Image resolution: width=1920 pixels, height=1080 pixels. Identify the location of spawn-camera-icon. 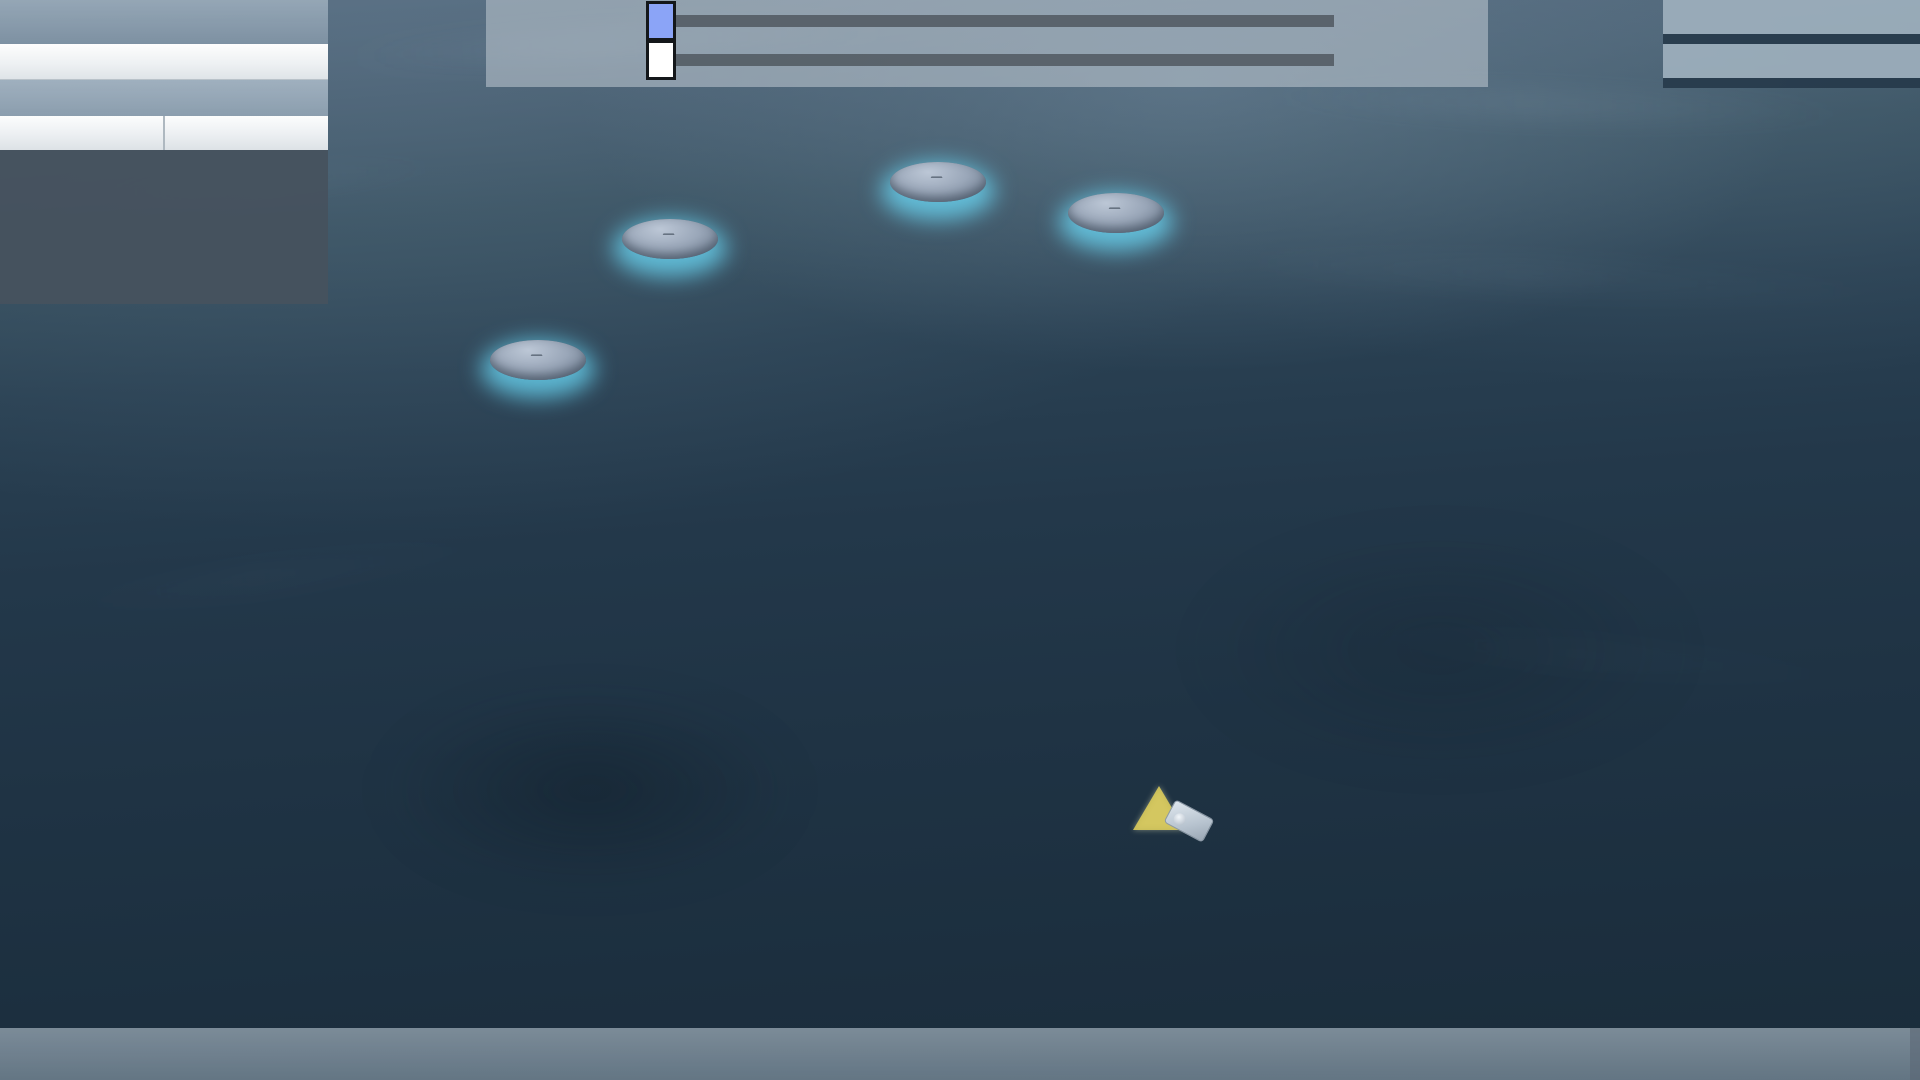
(1189, 821).